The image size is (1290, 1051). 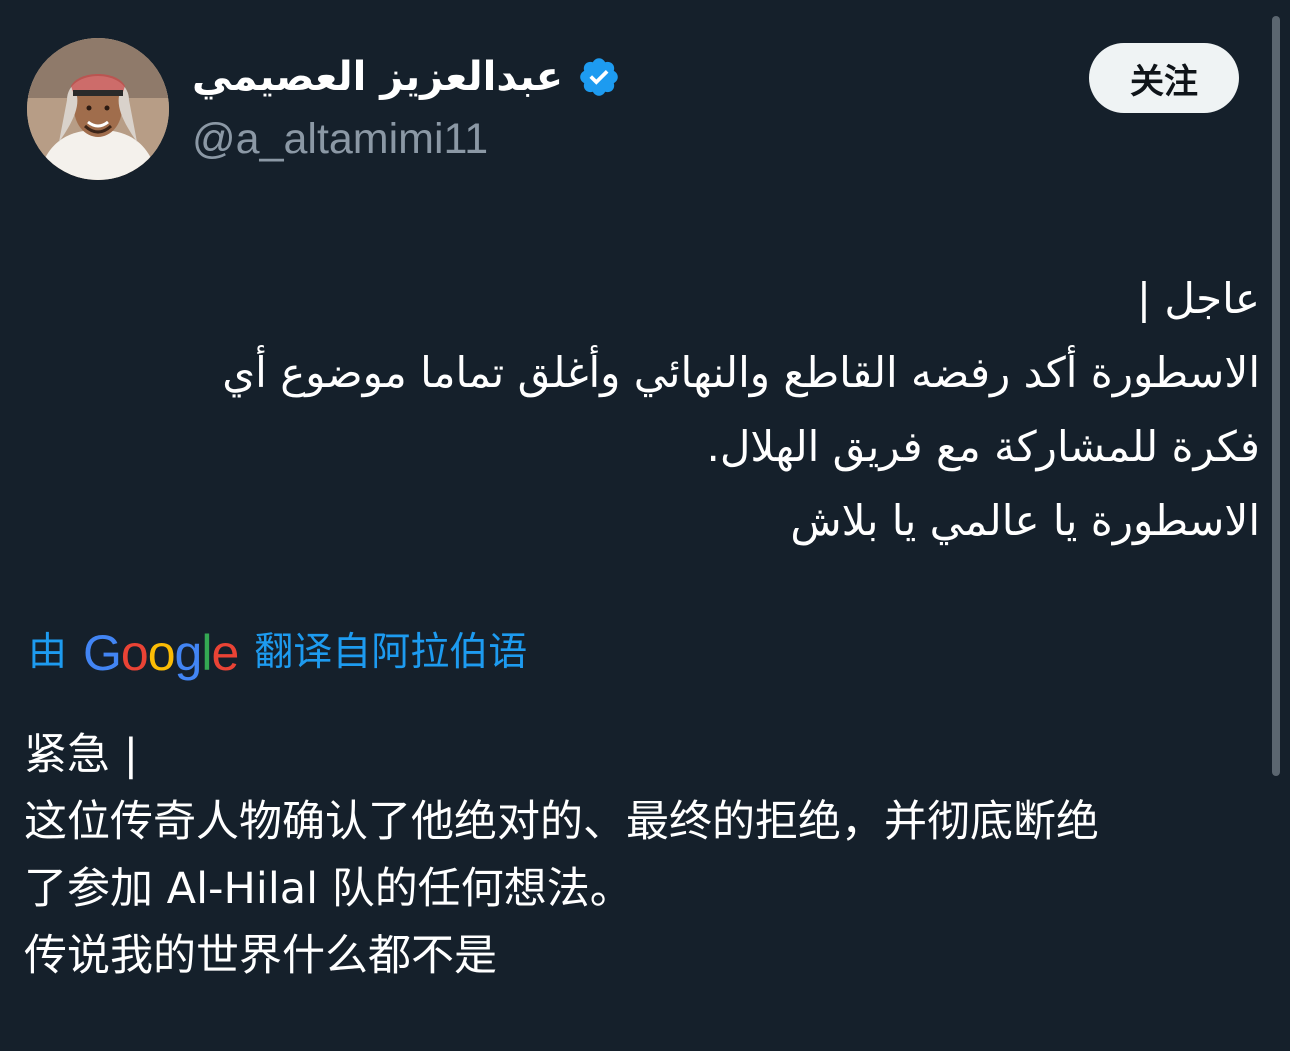 What do you see at coordinates (561, 822) in the screenshot?
I see `translated-line: 这位传奇人物确认了他绝对的、最终的拒绝，并彻底断绝` at bounding box center [561, 822].